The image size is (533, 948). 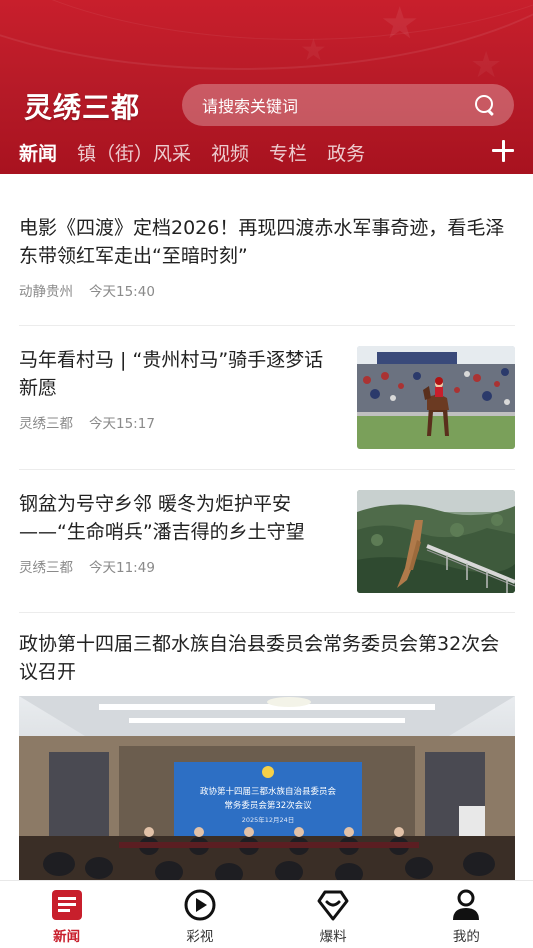 I want to click on tab-video: 视频, so click(x=230, y=152).